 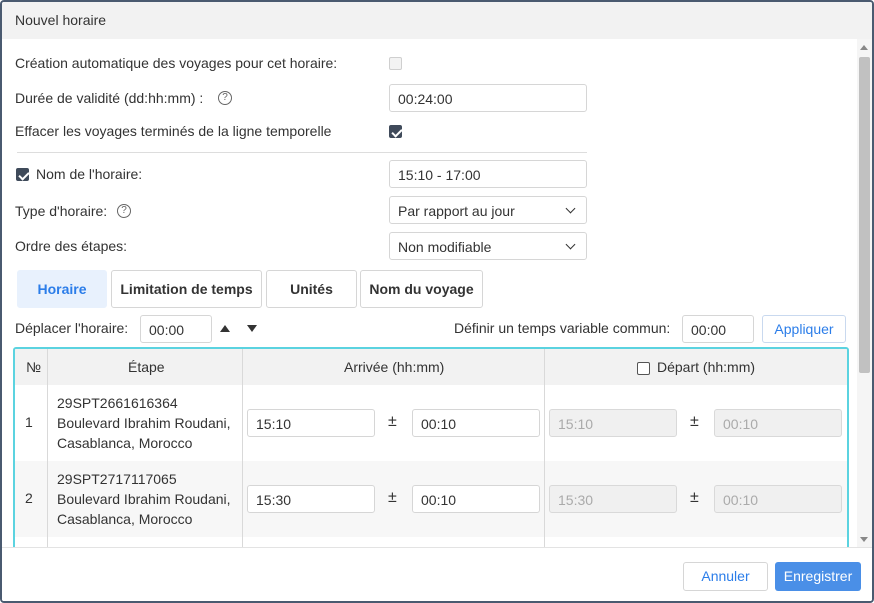 What do you see at coordinates (394, 367) in the screenshot?
I see `header-arrival: Arrivée (hh:mm)` at bounding box center [394, 367].